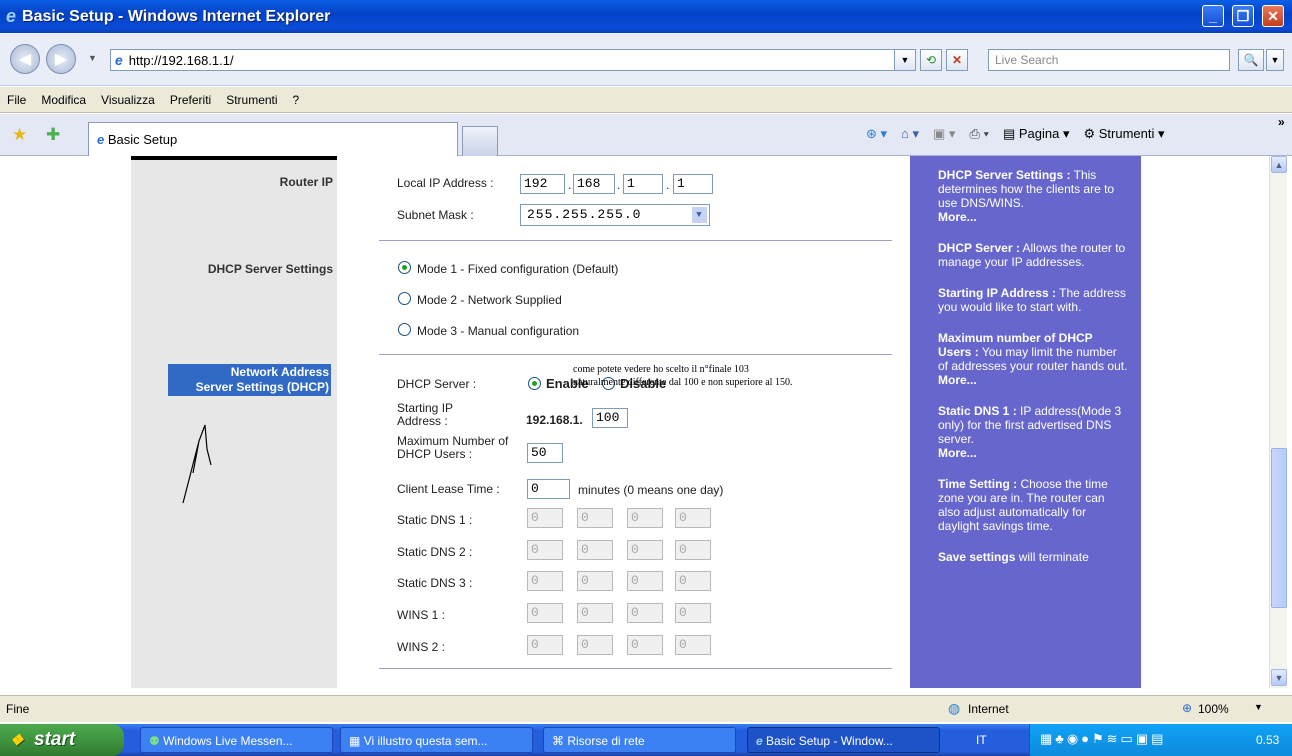 The image size is (1292, 756). What do you see at coordinates (489, 300) in the screenshot?
I see `mode-2-label: Mode 2 - Network Supplied` at bounding box center [489, 300].